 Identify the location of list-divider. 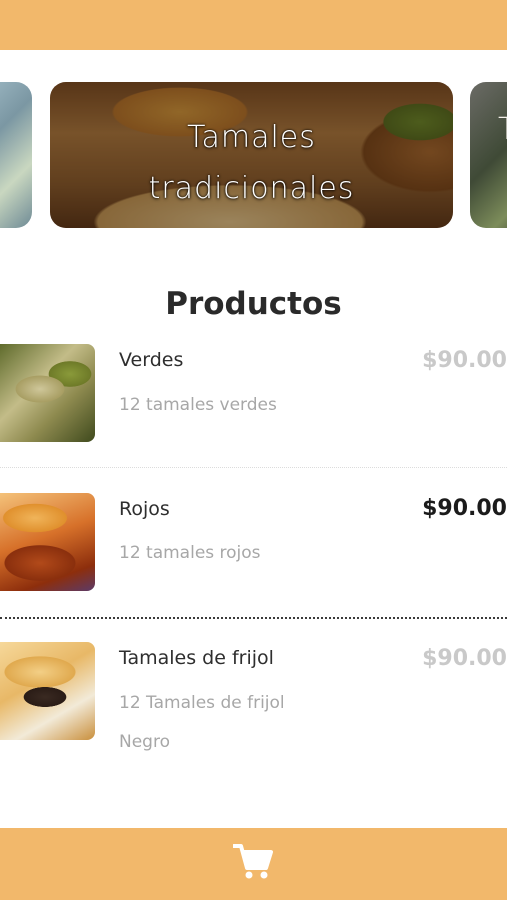
(253, 467).